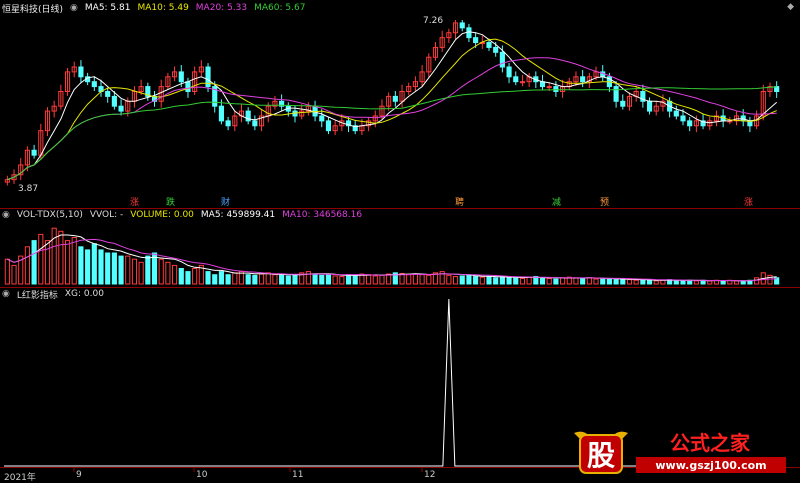 Image resolution: width=800 pixels, height=483 pixels. What do you see at coordinates (33, 9) in the screenshot?
I see `stock-title: 恒星科技(日线)` at bounding box center [33, 9].